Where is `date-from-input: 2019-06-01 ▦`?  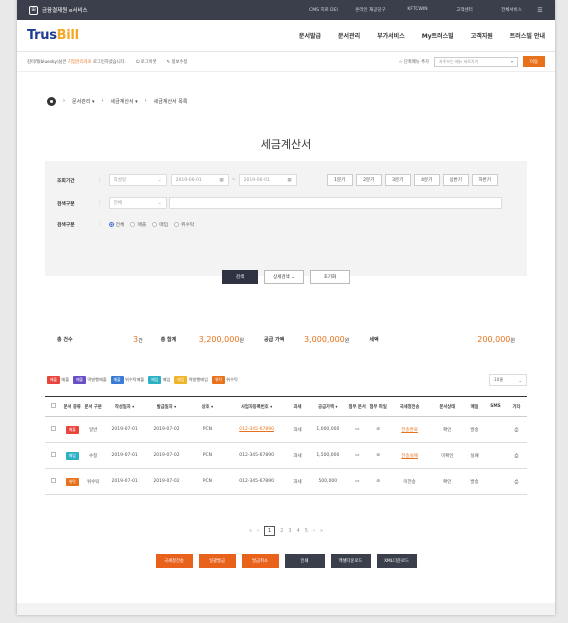
date-from-input: 2019-06-01 ▦ is located at coordinates (199, 180).